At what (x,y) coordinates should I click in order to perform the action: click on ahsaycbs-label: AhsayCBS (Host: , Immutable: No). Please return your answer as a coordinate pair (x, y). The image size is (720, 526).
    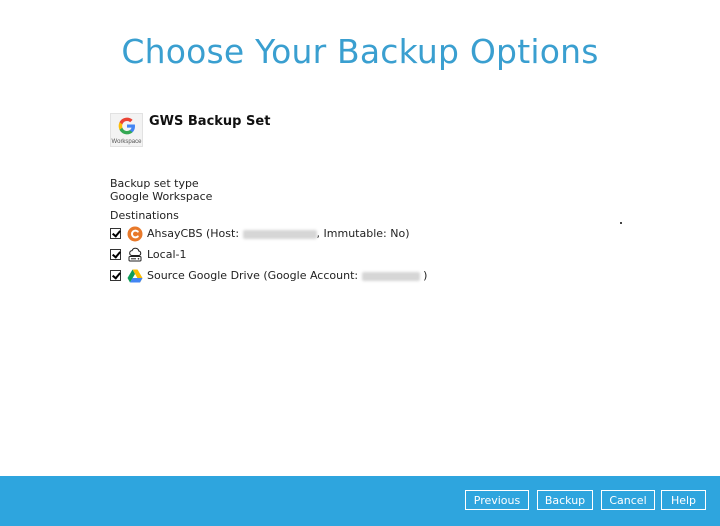
    Looking at the image, I should click on (278, 233).